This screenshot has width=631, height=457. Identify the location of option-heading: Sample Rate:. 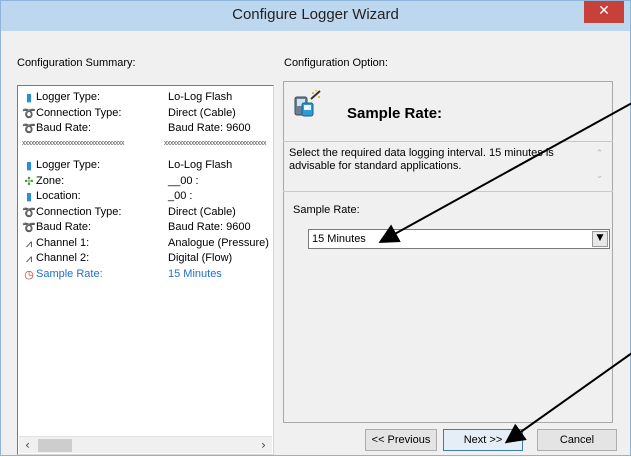
(395, 113).